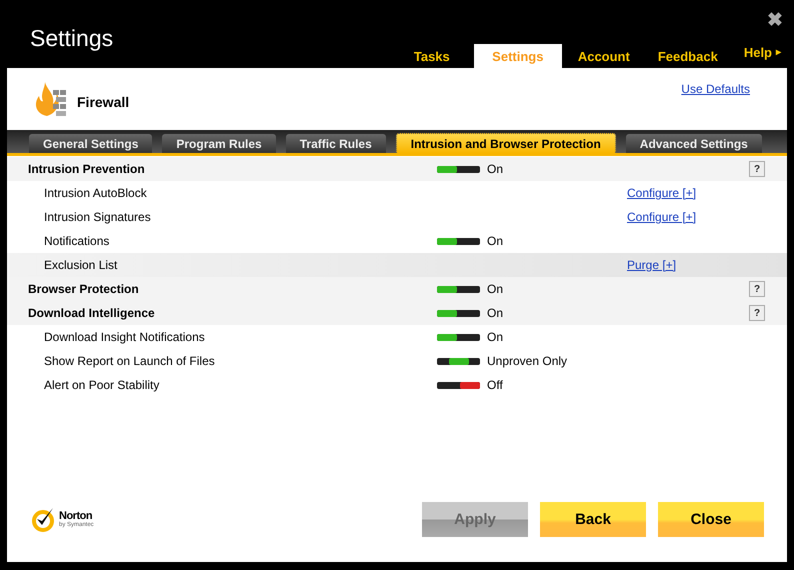  Describe the element at coordinates (775, 20) in the screenshot. I see `close-button: ✖` at that location.